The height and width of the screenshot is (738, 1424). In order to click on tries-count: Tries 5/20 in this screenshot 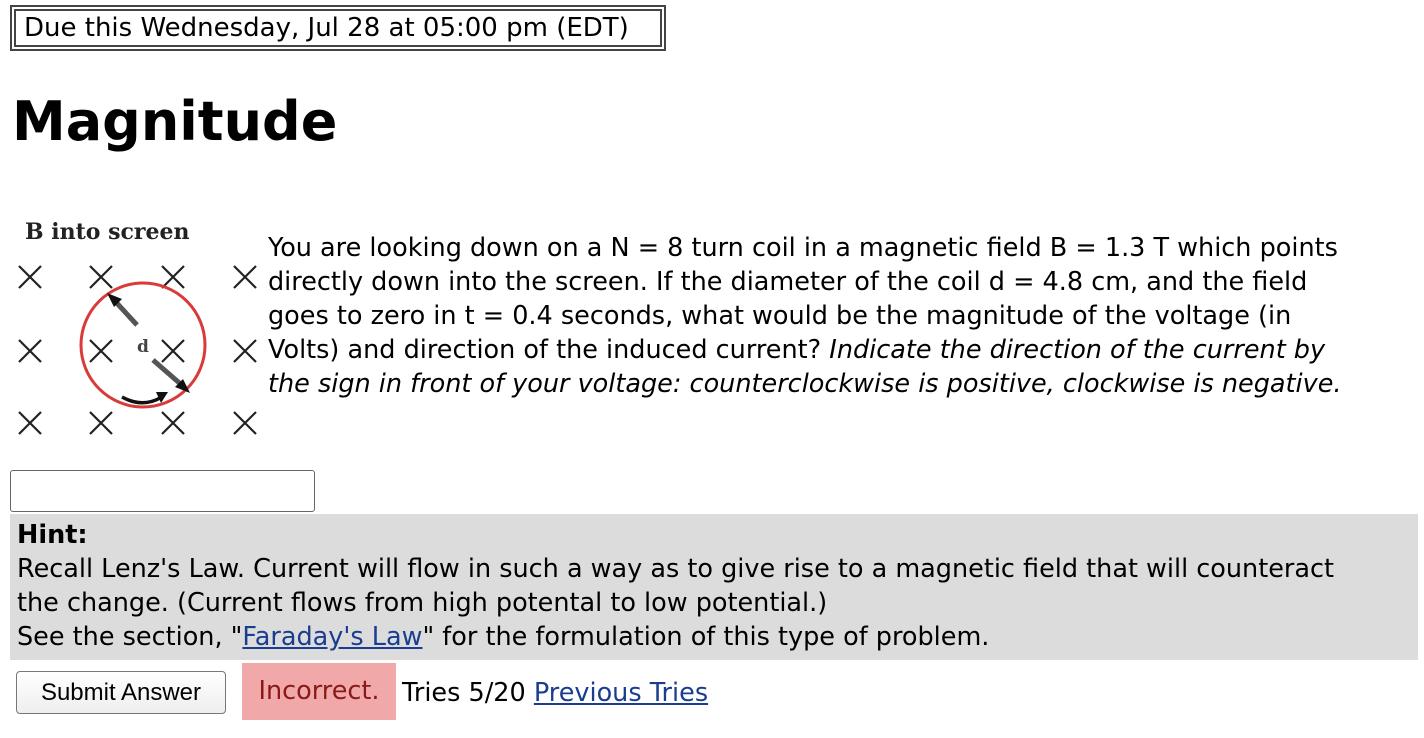, I will do `click(464, 693)`.